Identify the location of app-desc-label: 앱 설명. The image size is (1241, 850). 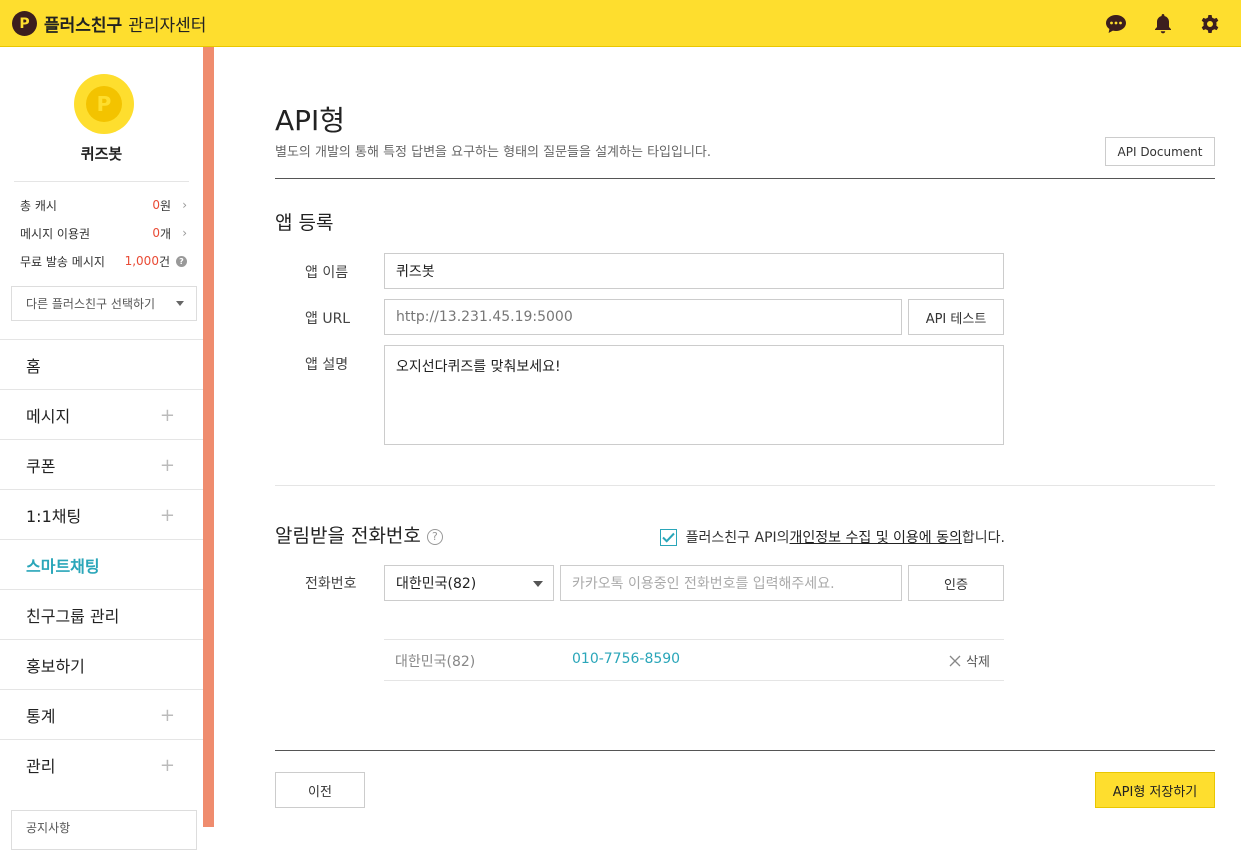
(327, 365).